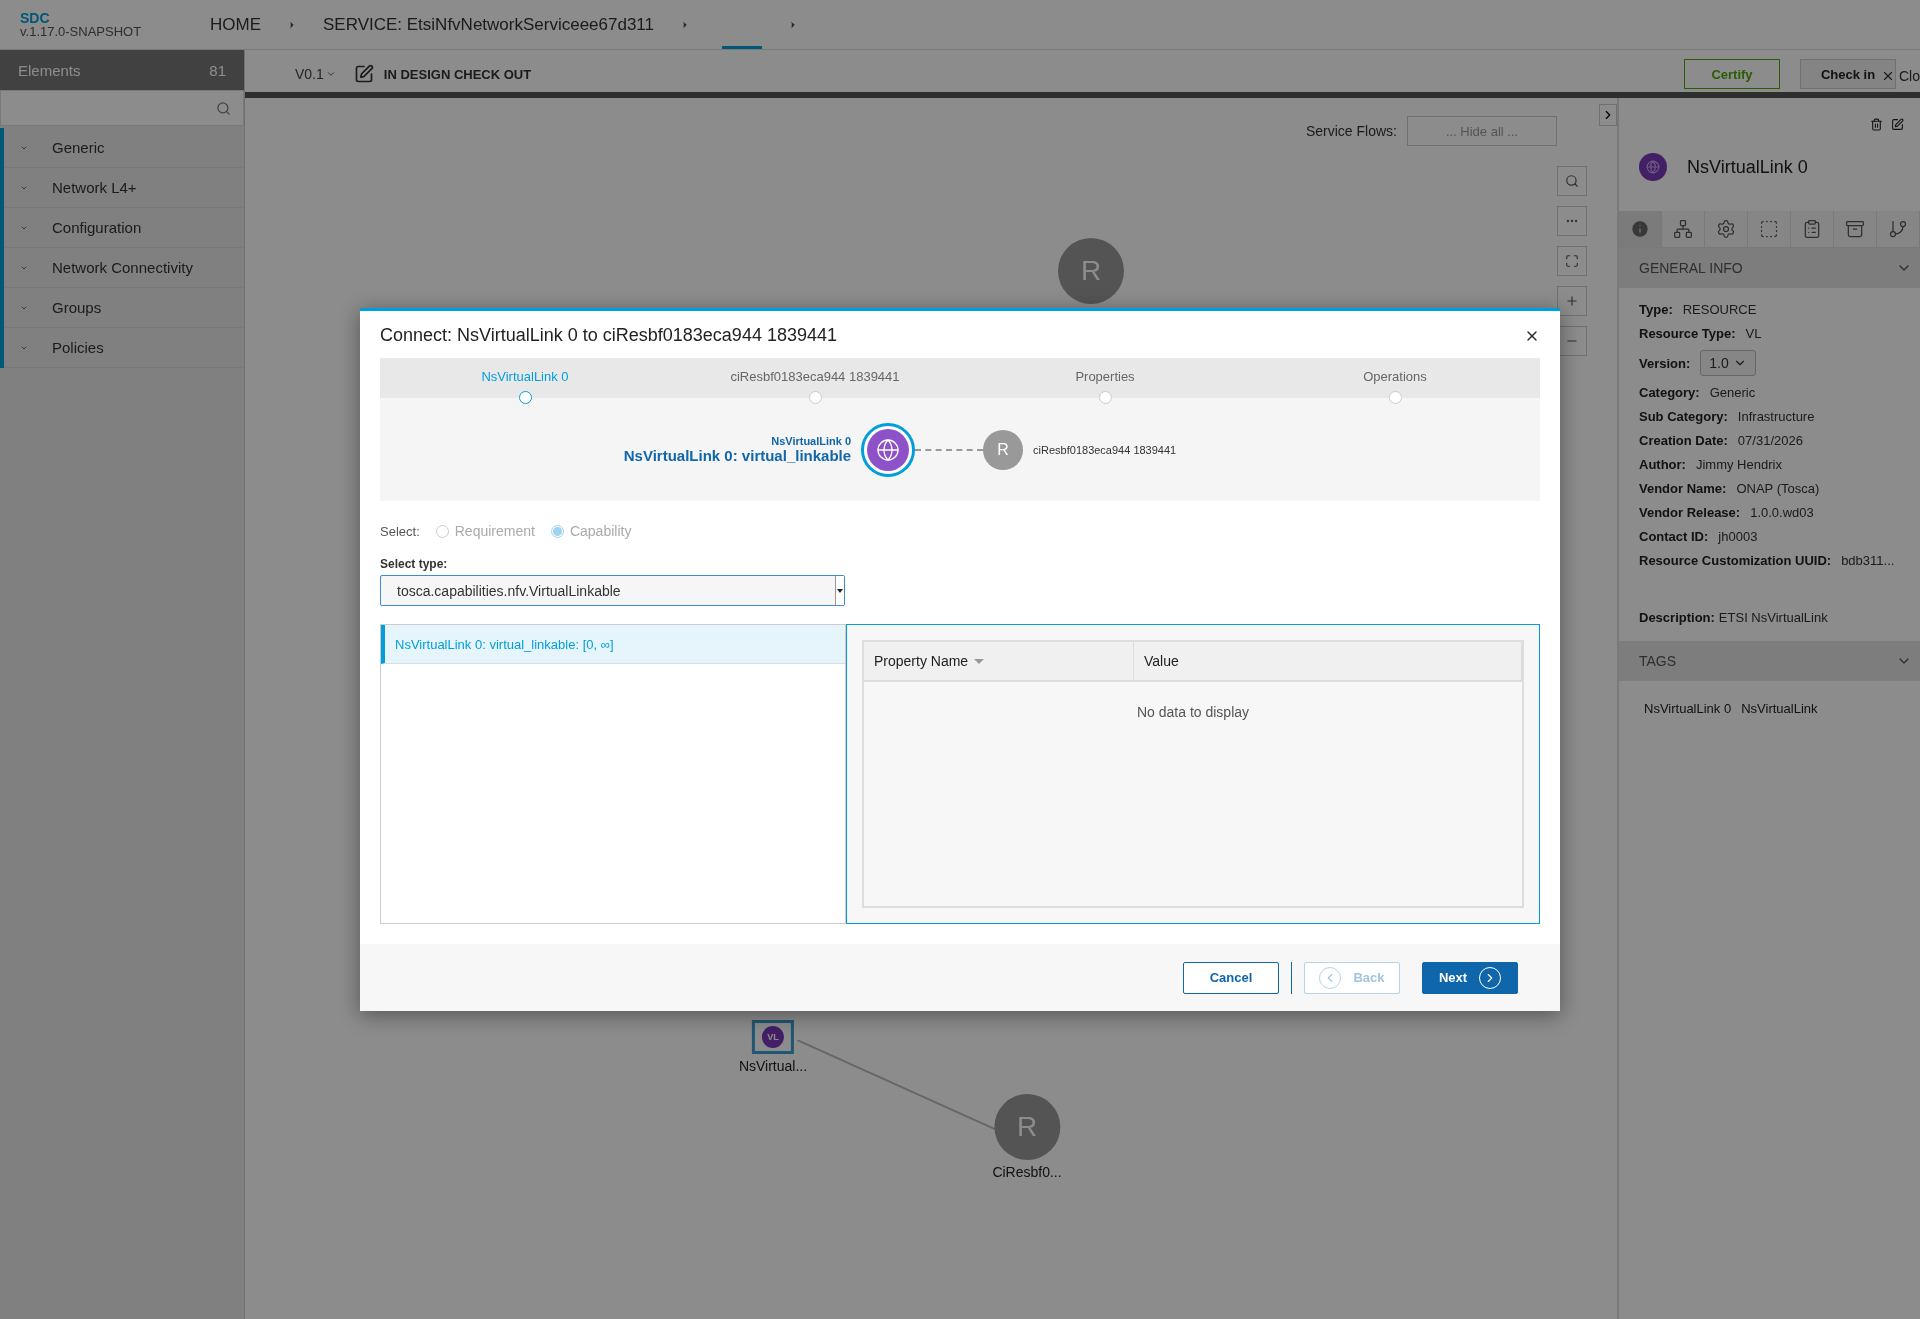 Image resolution: width=1920 pixels, height=1319 pixels. What do you see at coordinates (81, 31) in the screenshot?
I see `version-label: v.1.17.0-SNAPSHOT` at bounding box center [81, 31].